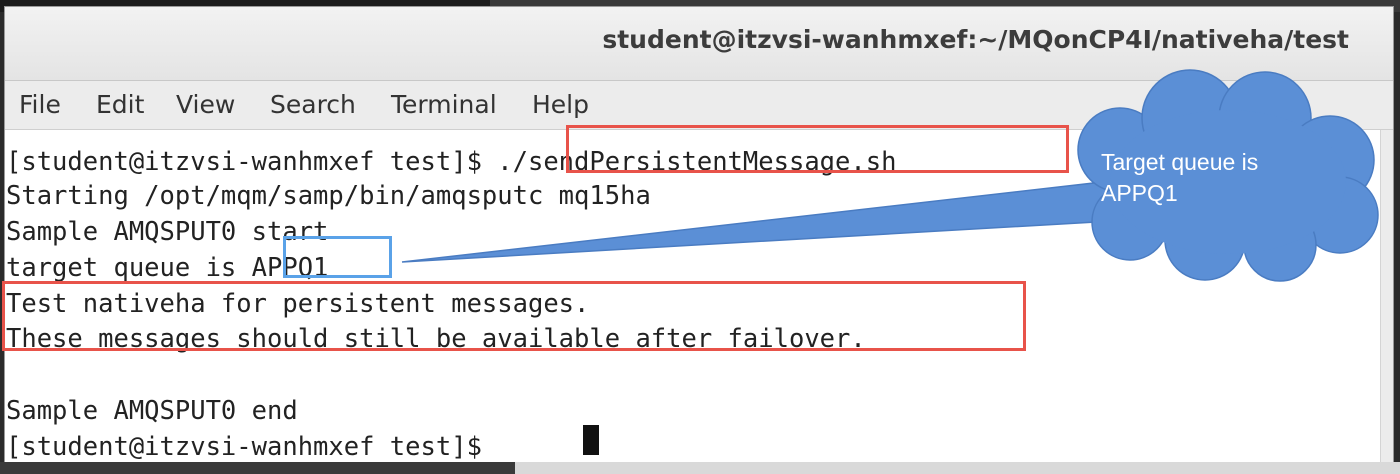 This screenshot has height=474, width=1400. I want to click on menu-view: View, so click(205, 104).